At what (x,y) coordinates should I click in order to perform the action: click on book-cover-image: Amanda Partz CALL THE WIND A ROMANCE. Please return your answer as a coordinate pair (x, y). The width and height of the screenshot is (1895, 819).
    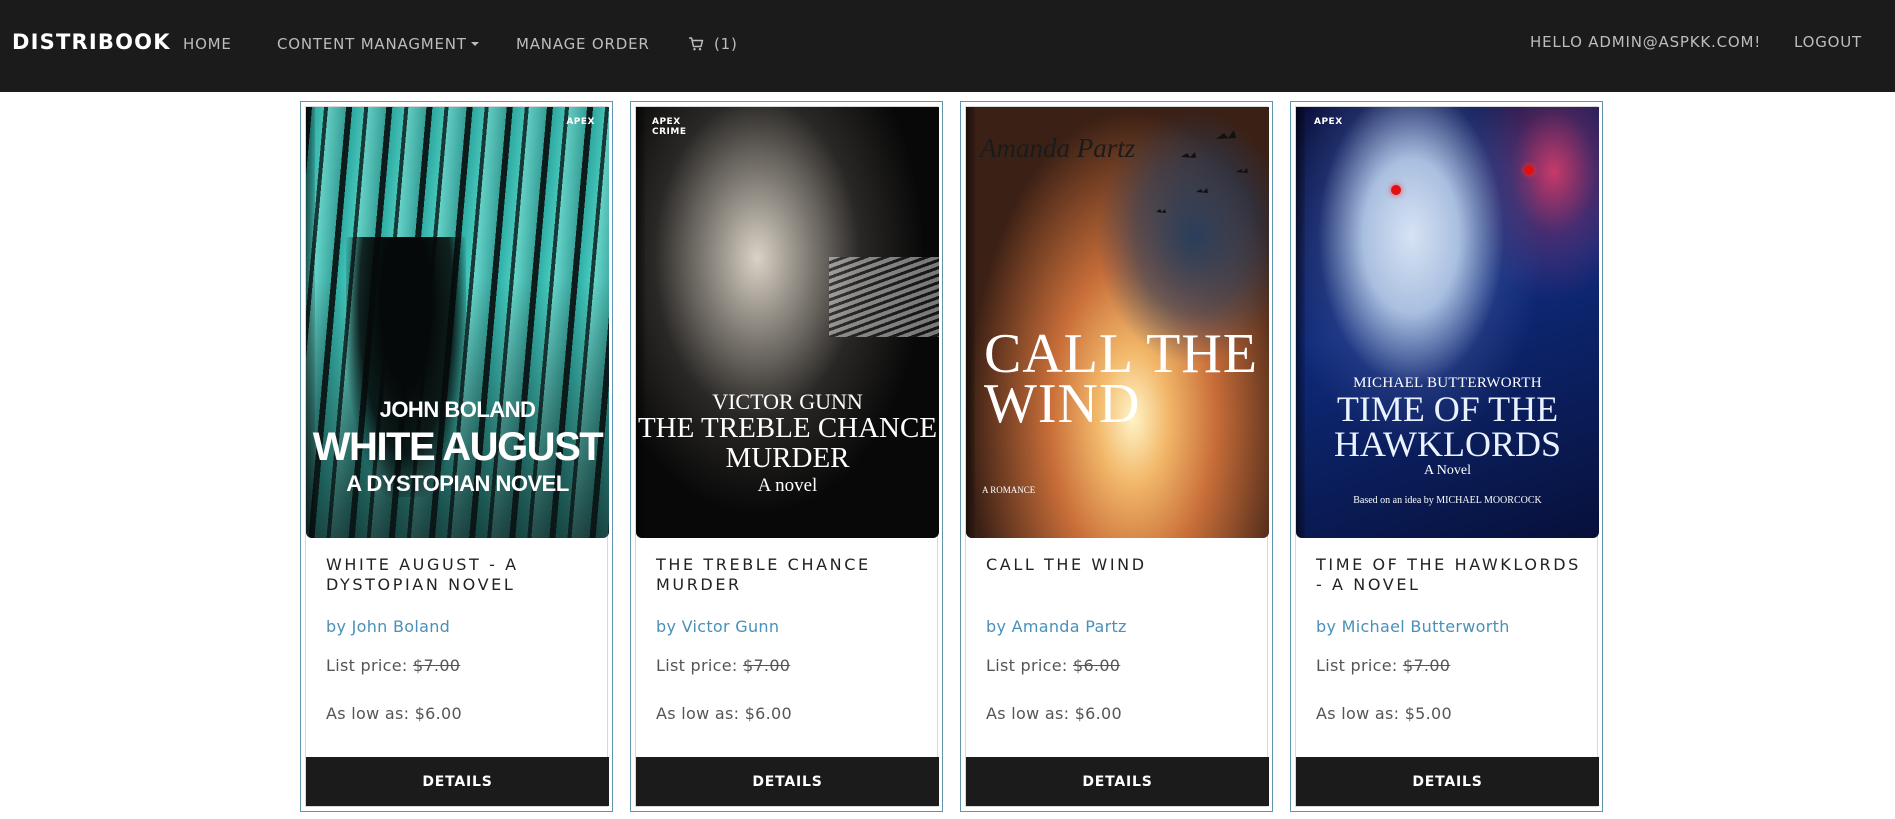
    Looking at the image, I should click on (1117, 322).